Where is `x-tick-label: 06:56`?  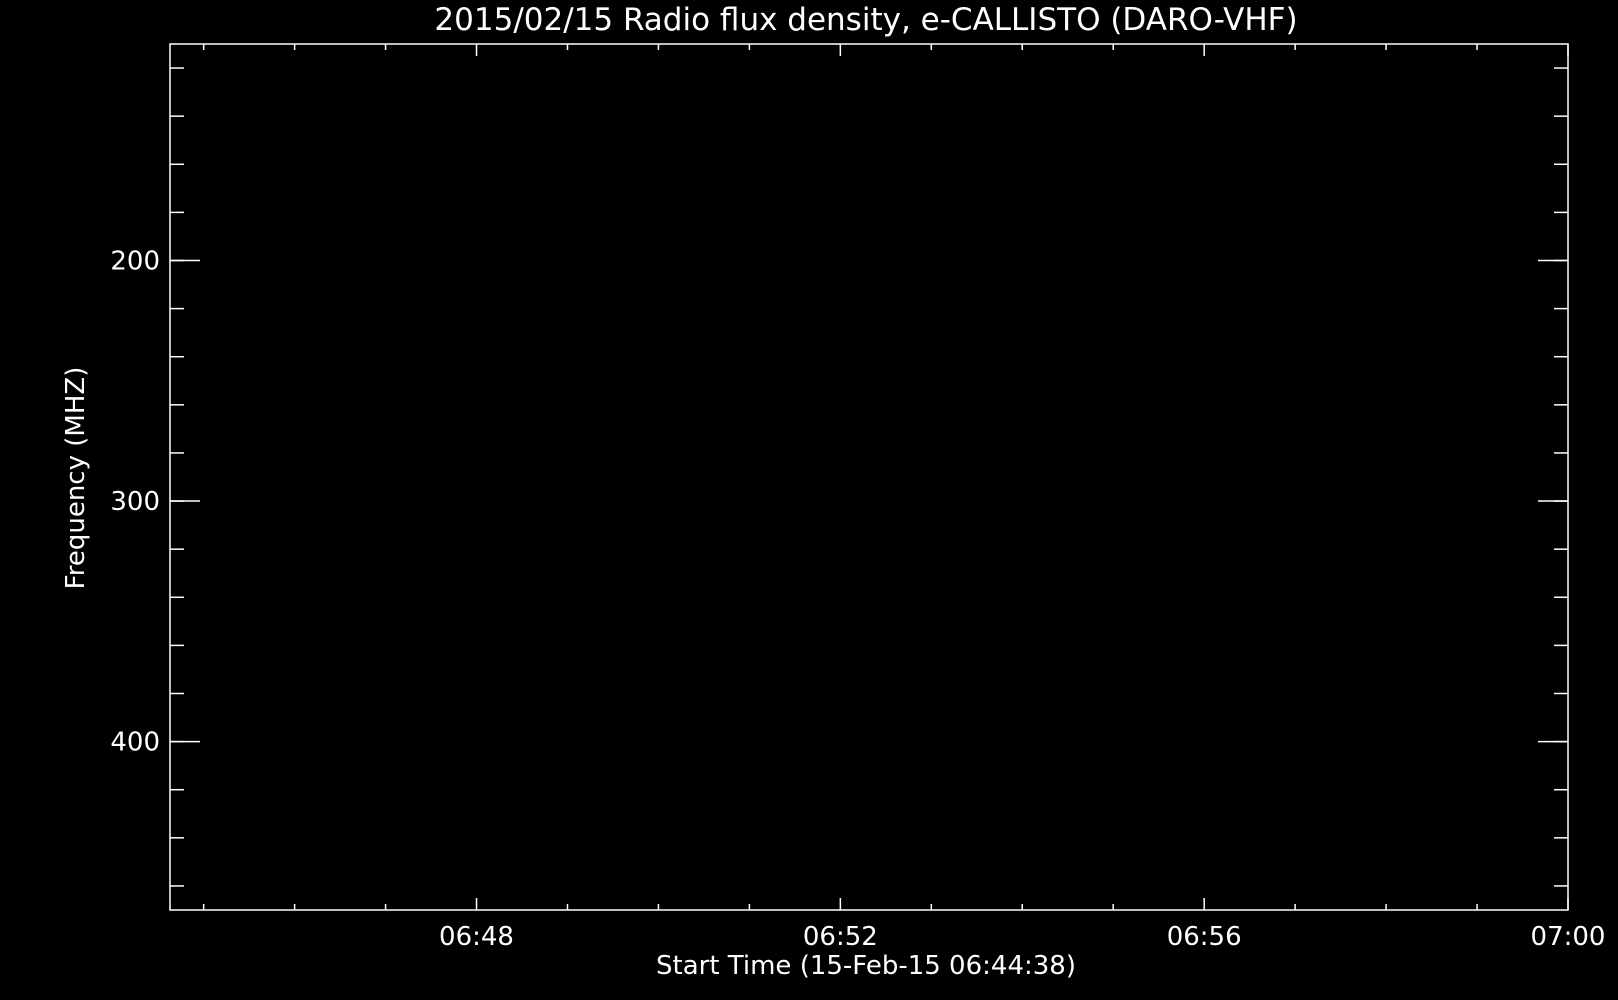
x-tick-label: 06:56 is located at coordinates (1204, 937).